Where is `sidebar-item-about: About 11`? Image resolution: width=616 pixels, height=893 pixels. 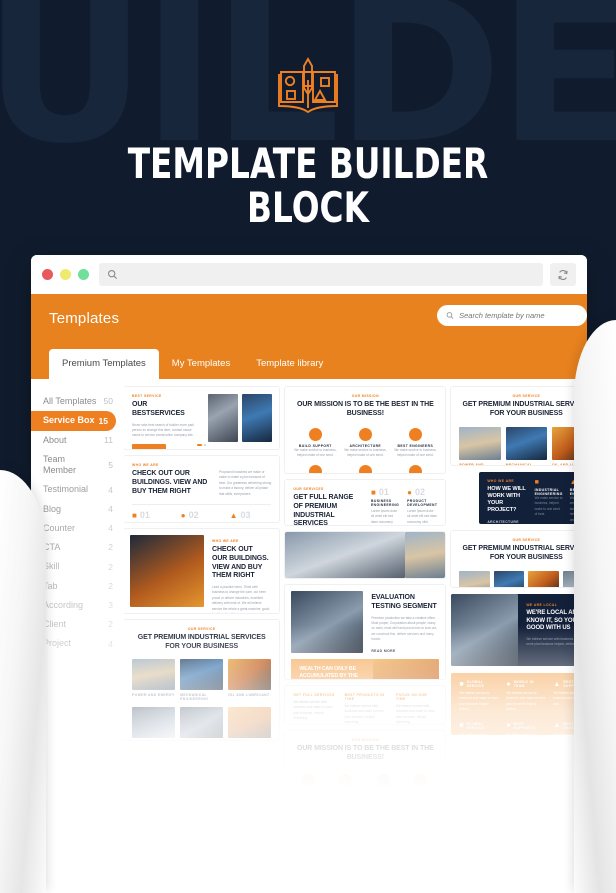
sidebar-item-about: About 11 is located at coordinates (77, 440).